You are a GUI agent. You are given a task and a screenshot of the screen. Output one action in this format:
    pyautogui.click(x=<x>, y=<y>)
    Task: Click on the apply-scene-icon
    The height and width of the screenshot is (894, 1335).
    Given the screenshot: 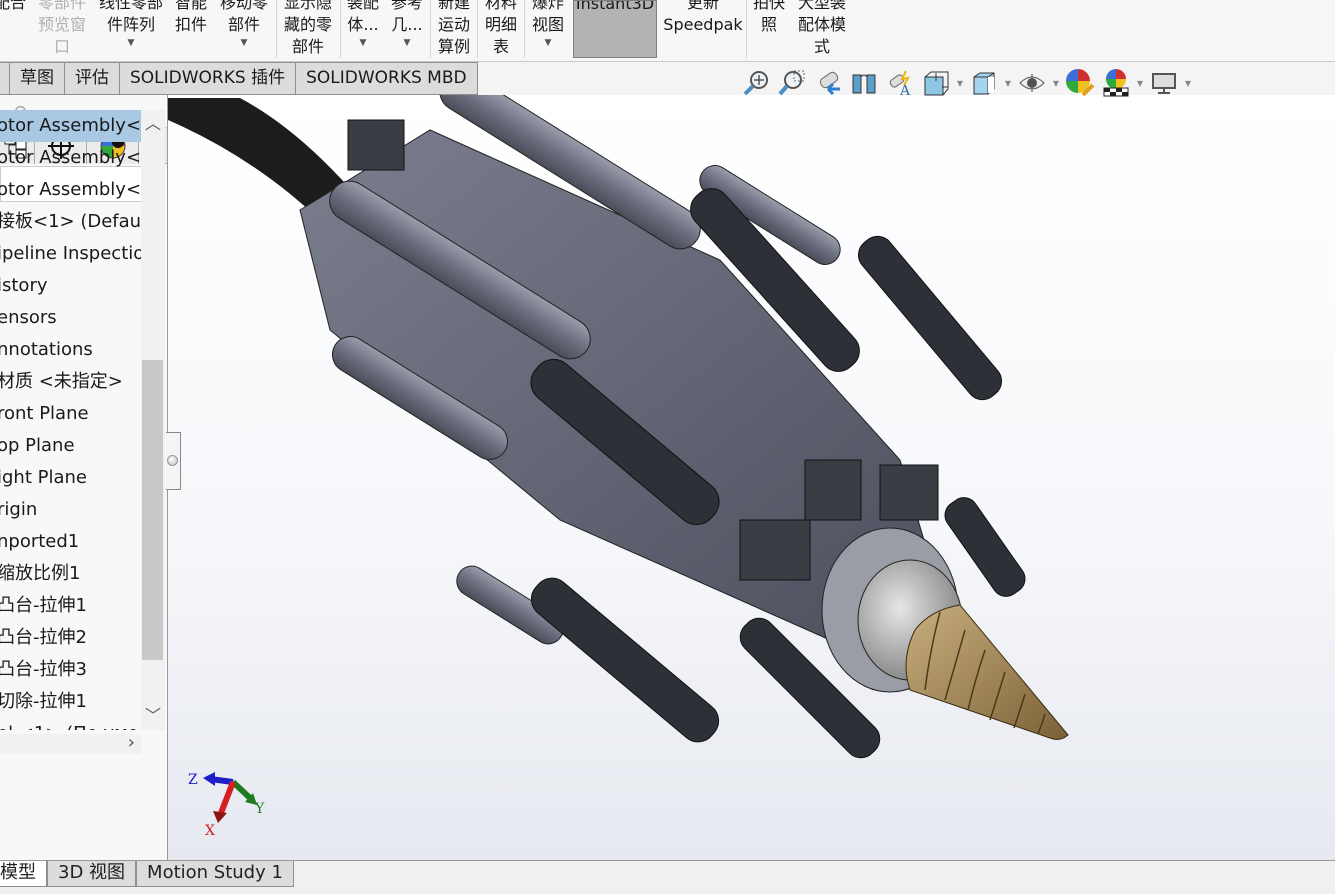 What is the action you would take?
    pyautogui.click(x=1116, y=83)
    